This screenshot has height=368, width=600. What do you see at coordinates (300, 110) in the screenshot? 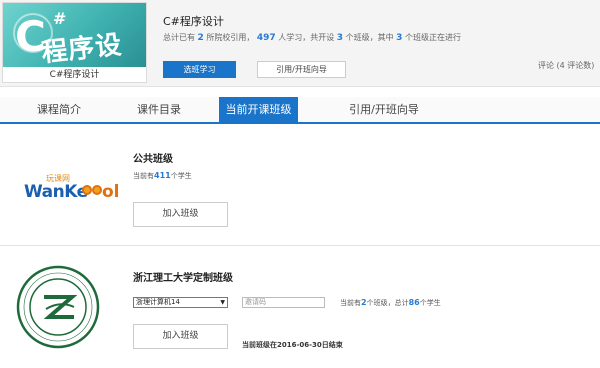
I see `course-tabs: 课程简介 课件目录 当前开课班级 引用/开班向导` at bounding box center [300, 110].